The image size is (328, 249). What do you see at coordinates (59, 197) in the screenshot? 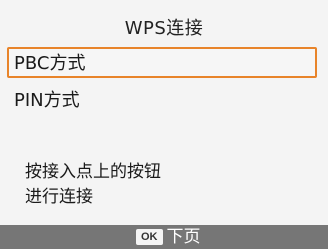
I see `instruction-line-2: 进行连接` at bounding box center [59, 197].